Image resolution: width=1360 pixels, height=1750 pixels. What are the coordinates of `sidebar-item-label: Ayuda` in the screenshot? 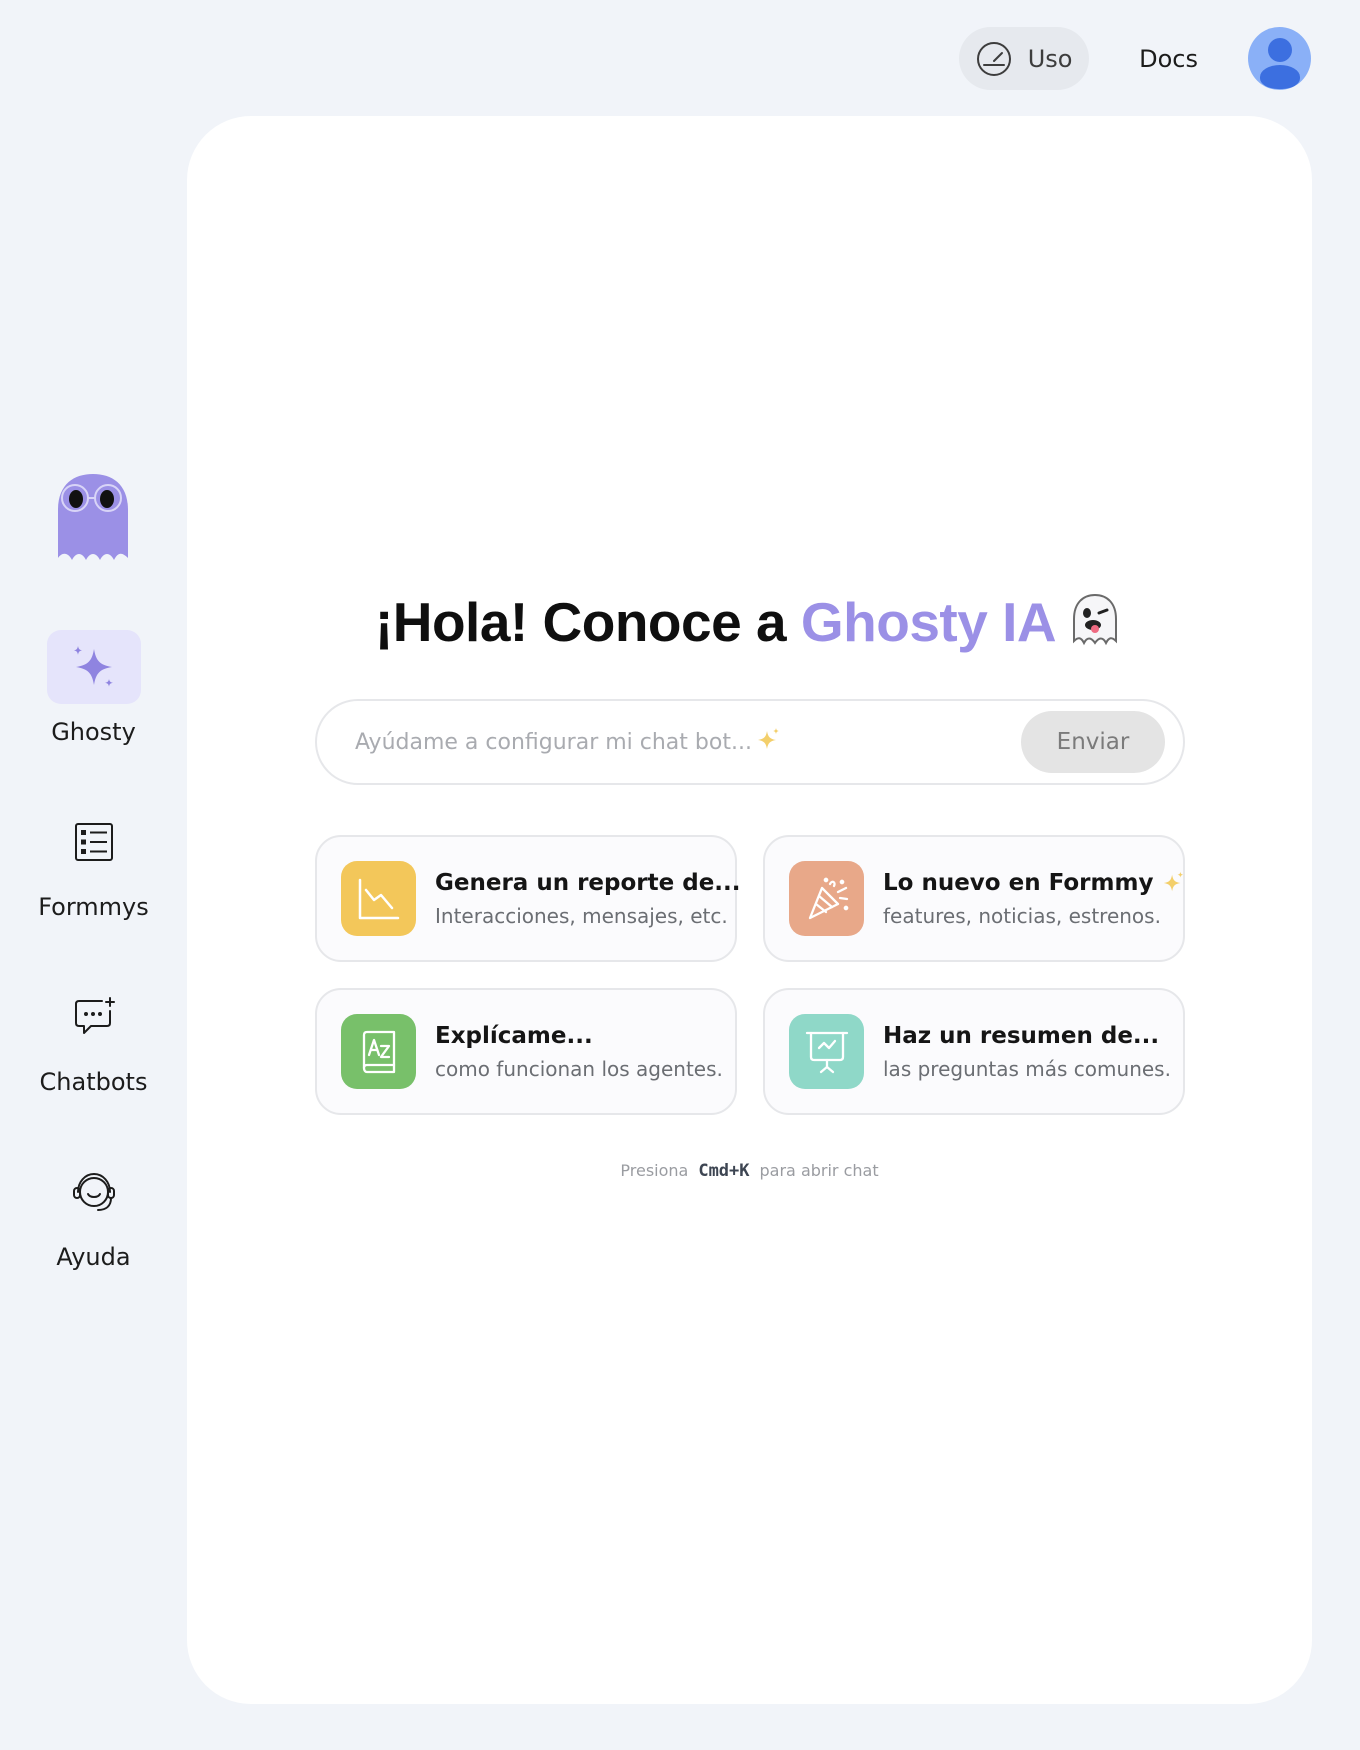 It's located at (93, 1257).